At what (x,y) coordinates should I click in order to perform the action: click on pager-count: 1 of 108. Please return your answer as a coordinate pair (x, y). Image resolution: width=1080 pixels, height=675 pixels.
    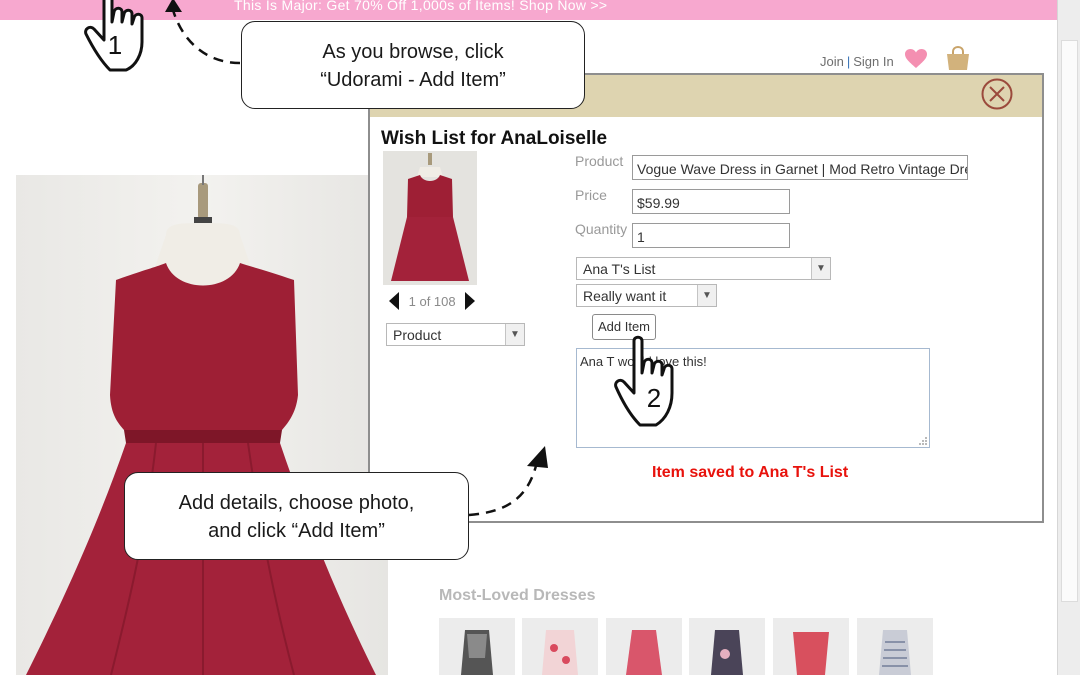
    Looking at the image, I should click on (432, 301).